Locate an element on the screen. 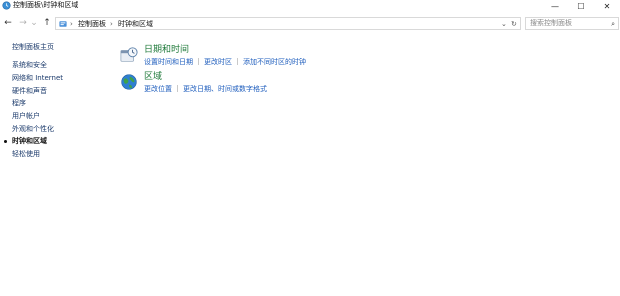 The height and width of the screenshot is (296, 620). close-button: ✕ is located at coordinates (607, 6).